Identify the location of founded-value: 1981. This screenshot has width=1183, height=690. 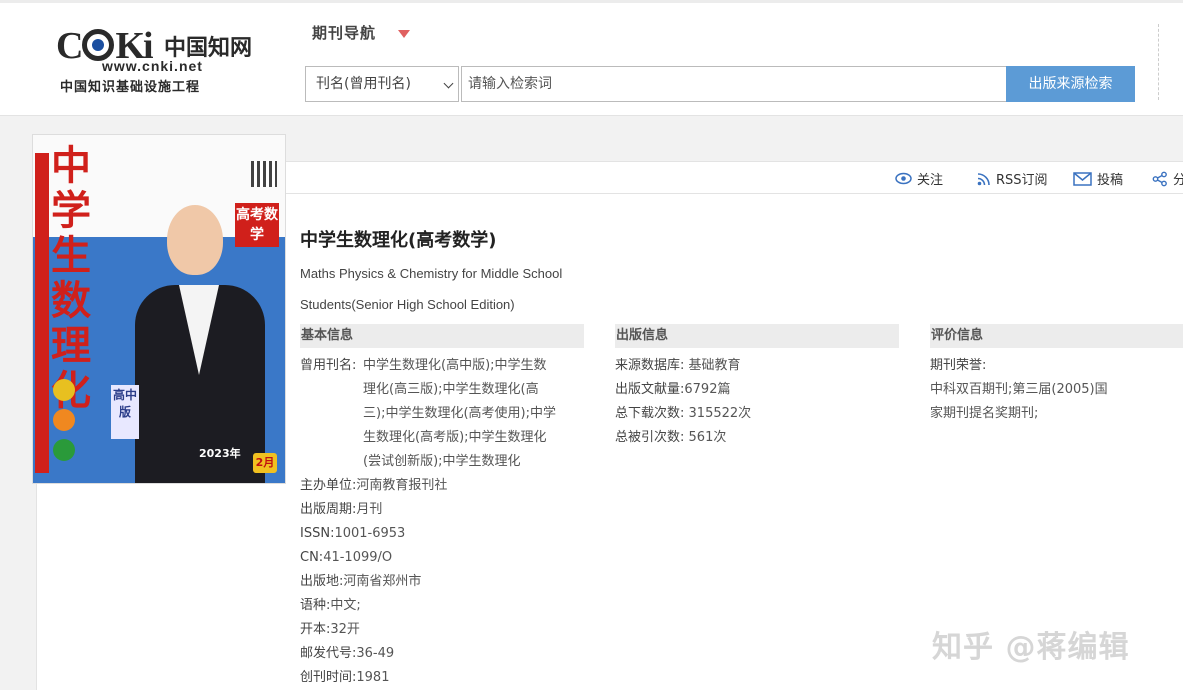
(373, 677).